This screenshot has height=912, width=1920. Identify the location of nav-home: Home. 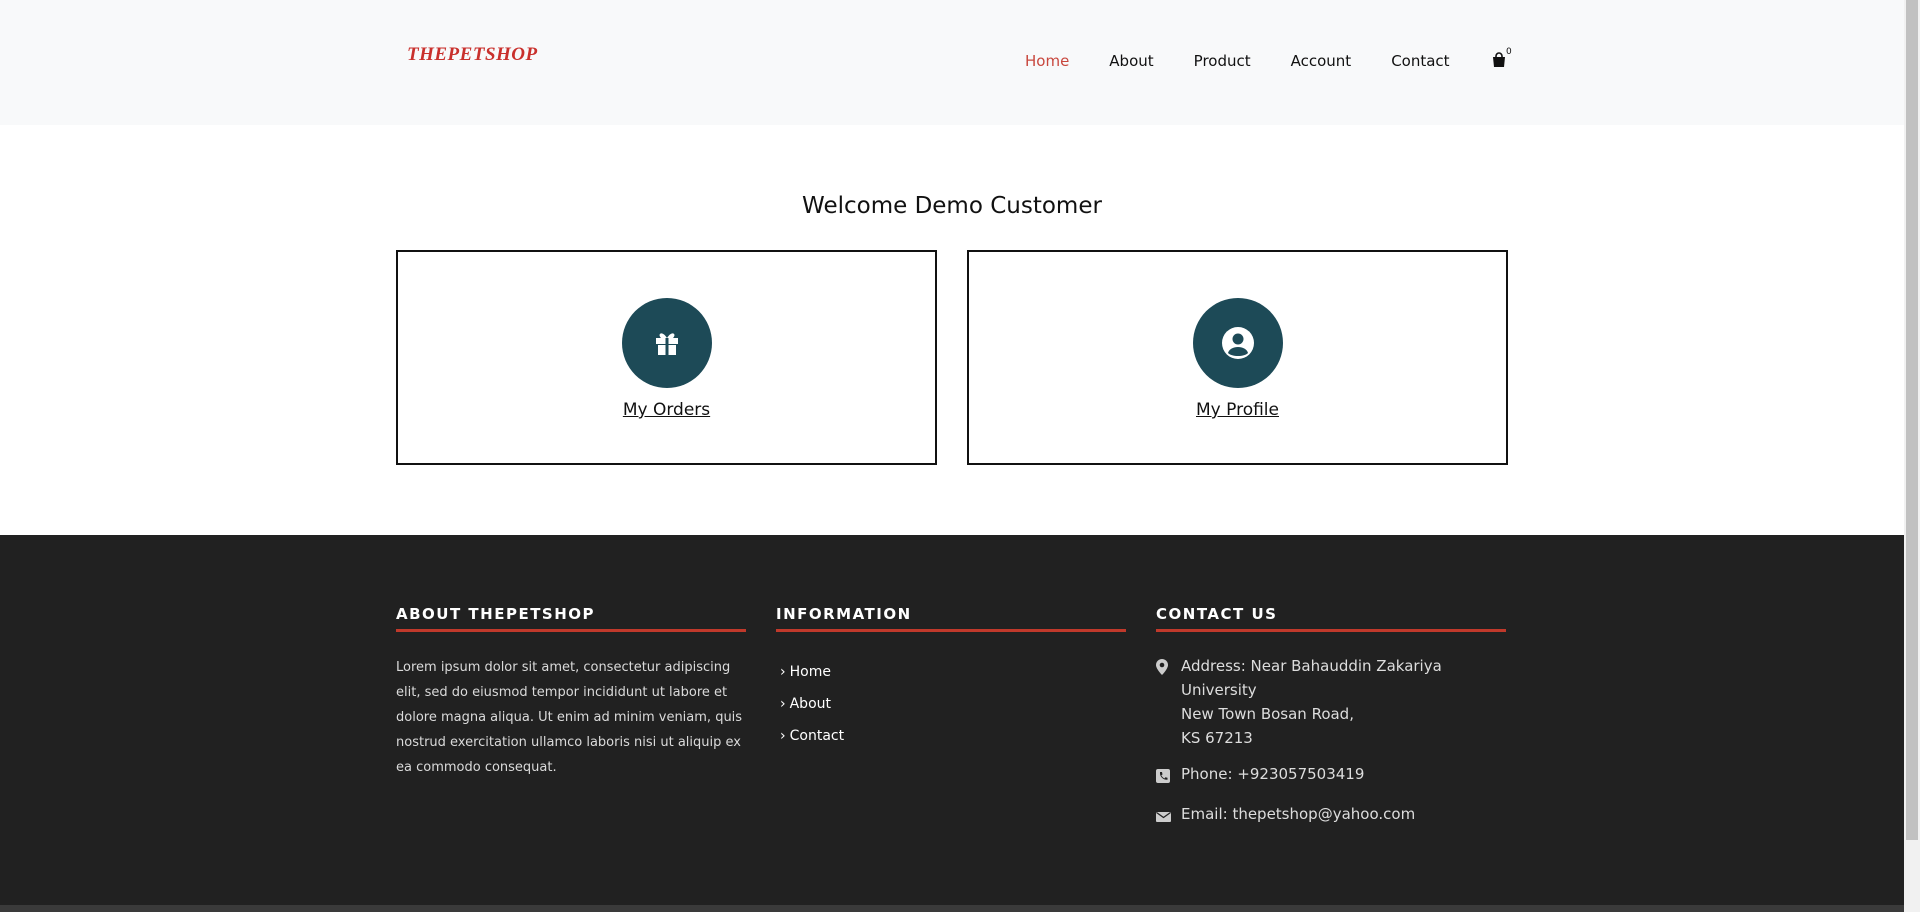
(1047, 61).